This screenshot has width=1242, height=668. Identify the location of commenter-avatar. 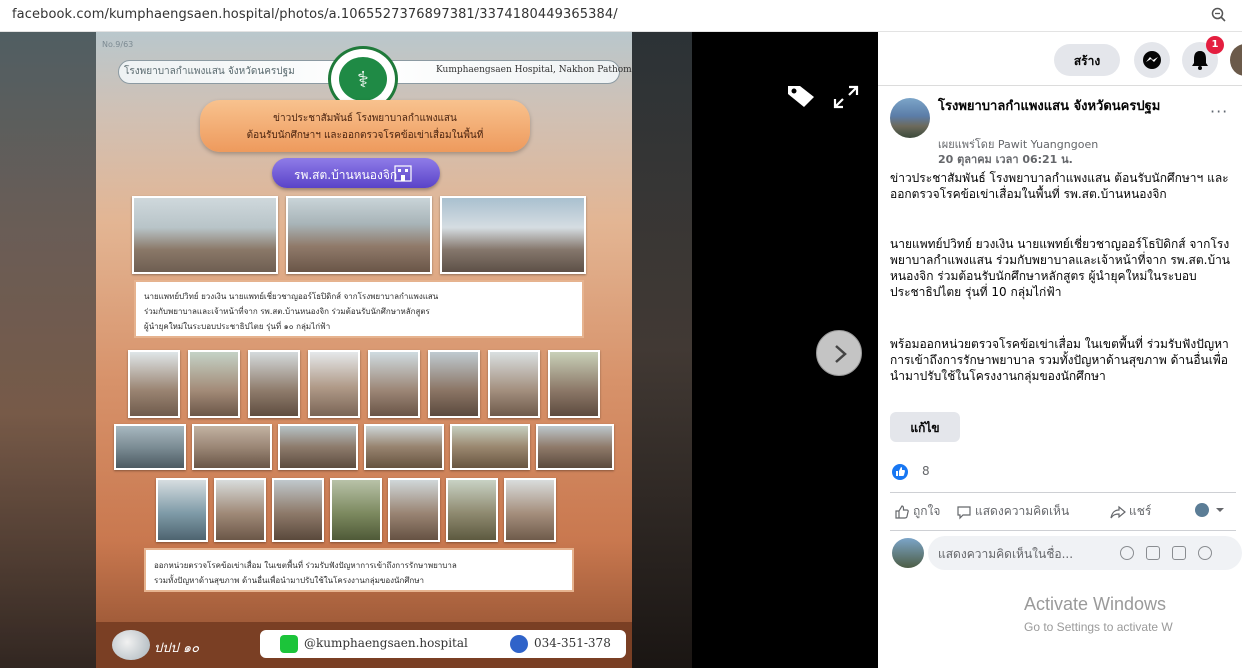
(908, 553).